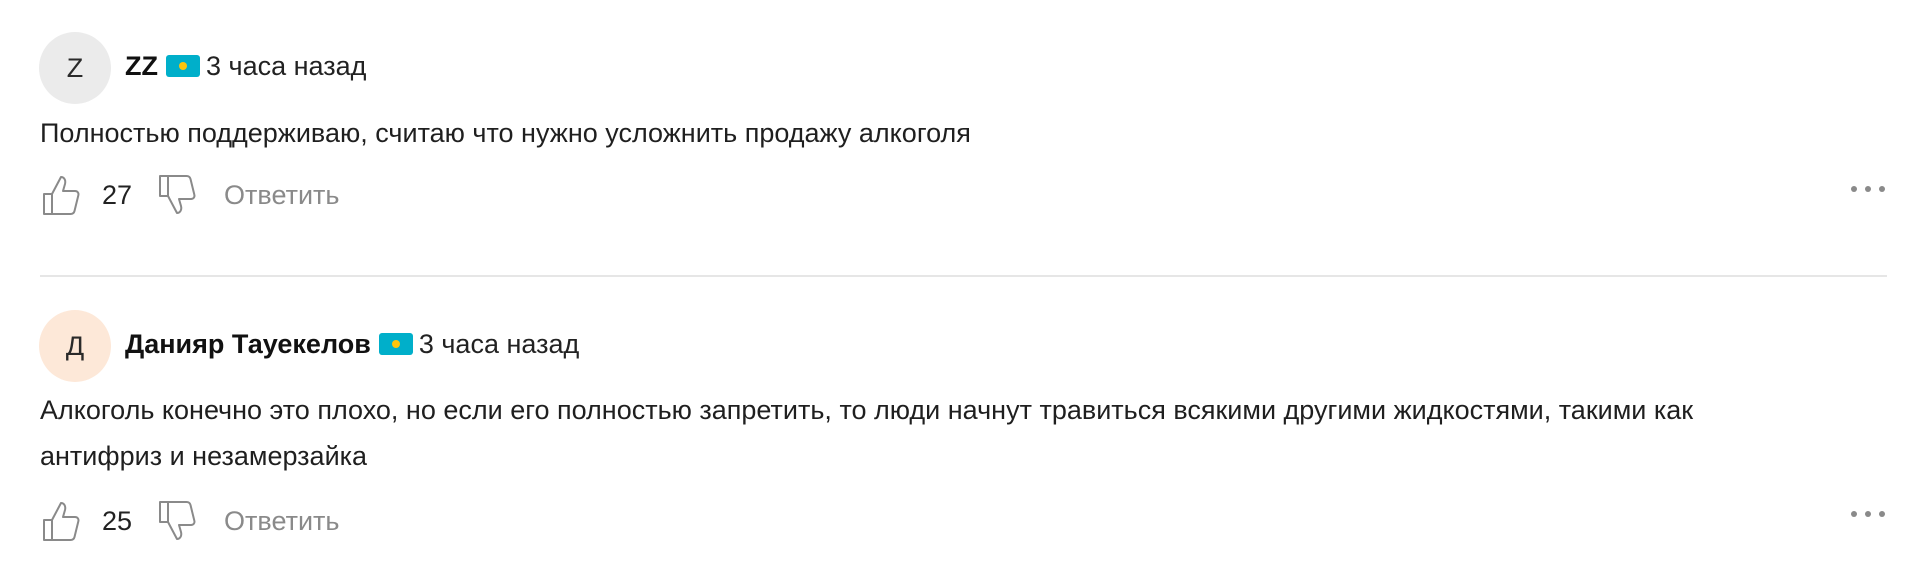  I want to click on like-count: 25, so click(117, 520).